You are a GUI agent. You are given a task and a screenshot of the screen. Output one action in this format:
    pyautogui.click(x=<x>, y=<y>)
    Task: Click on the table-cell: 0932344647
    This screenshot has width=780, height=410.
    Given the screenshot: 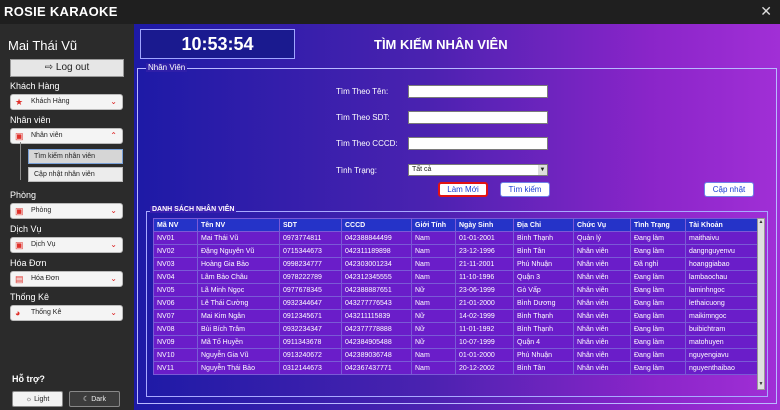 What is the action you would take?
    pyautogui.click(x=310, y=303)
    